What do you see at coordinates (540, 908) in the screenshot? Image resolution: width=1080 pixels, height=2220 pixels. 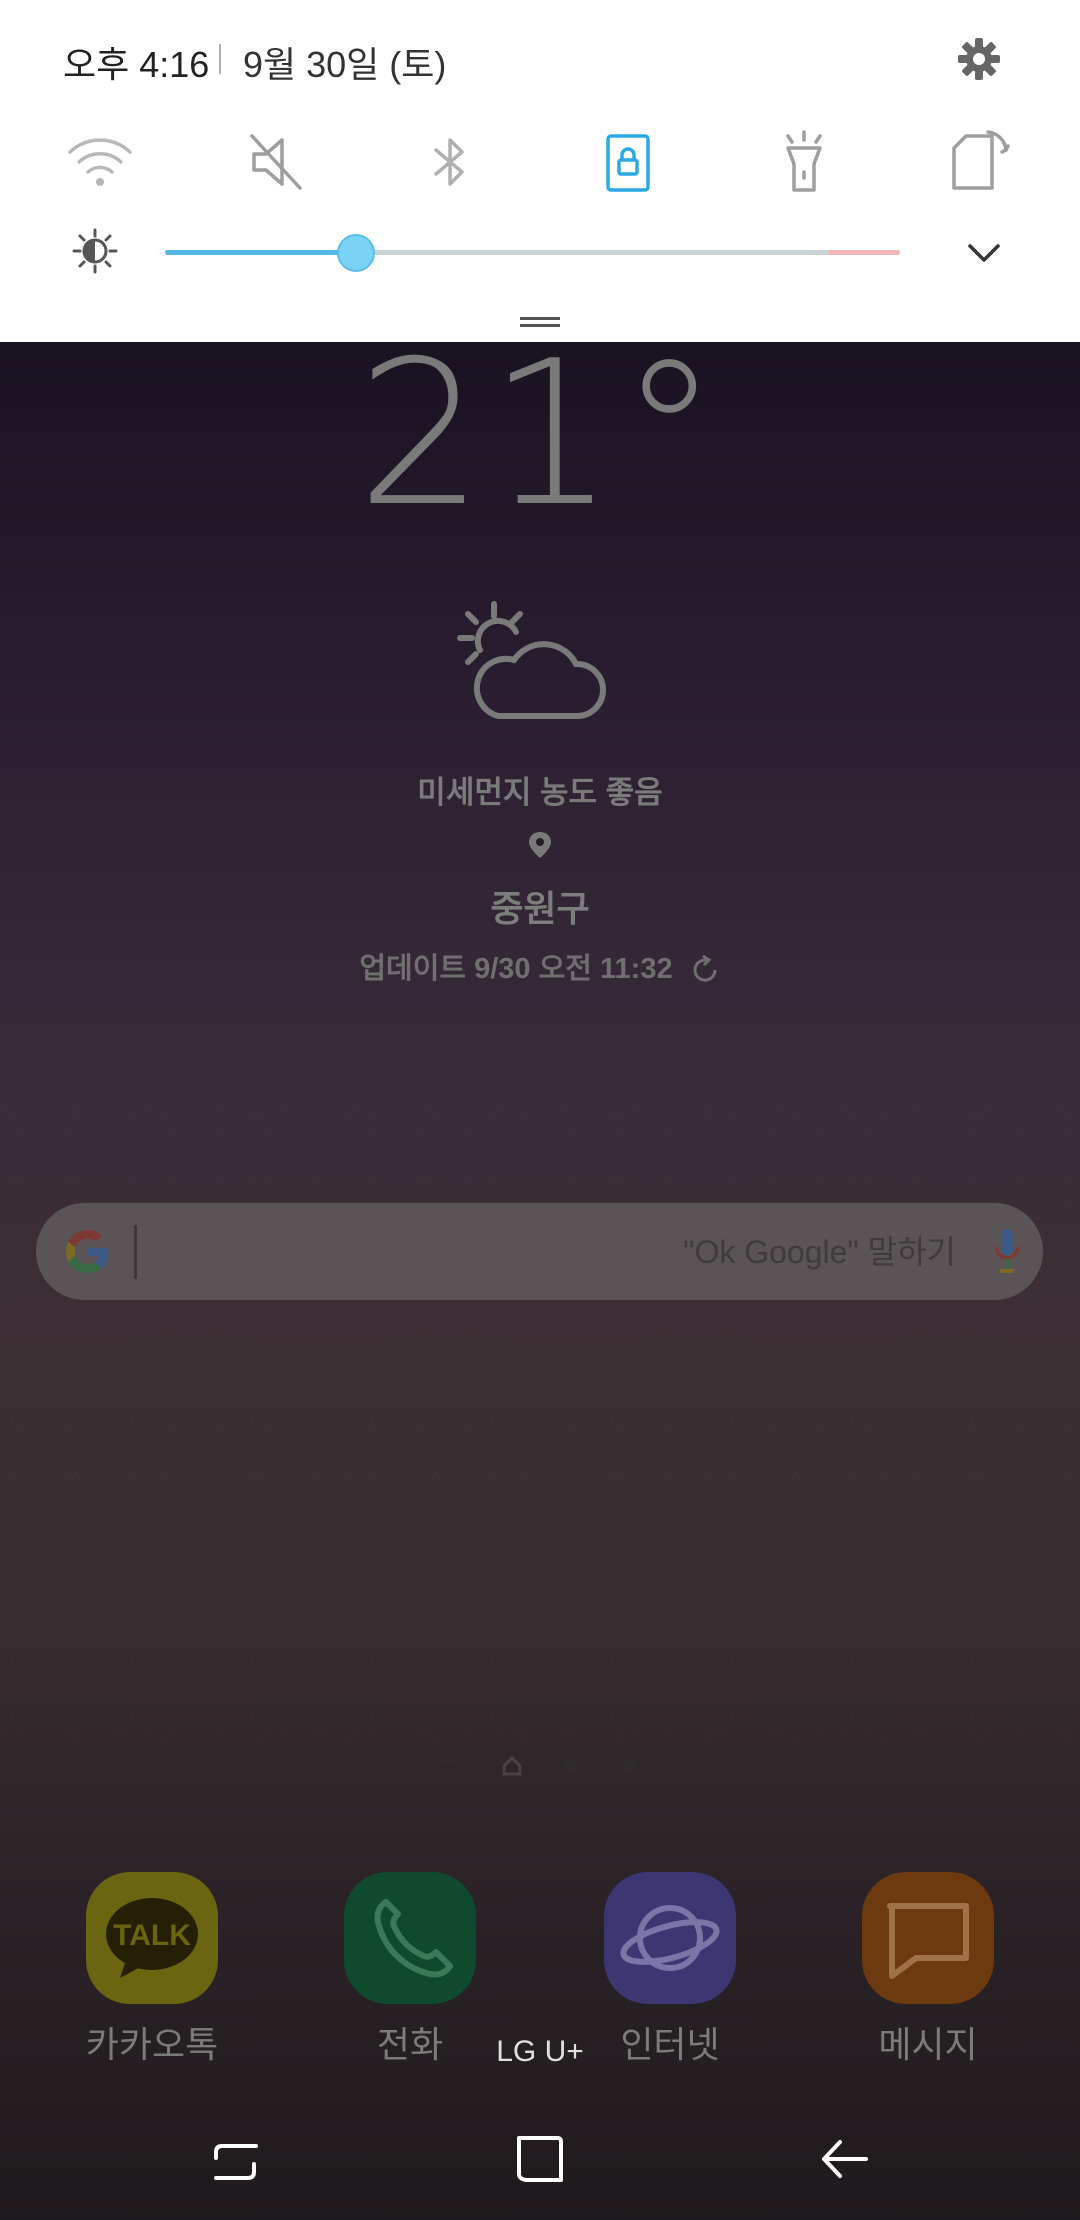 I see `weather-location: 중원구` at bounding box center [540, 908].